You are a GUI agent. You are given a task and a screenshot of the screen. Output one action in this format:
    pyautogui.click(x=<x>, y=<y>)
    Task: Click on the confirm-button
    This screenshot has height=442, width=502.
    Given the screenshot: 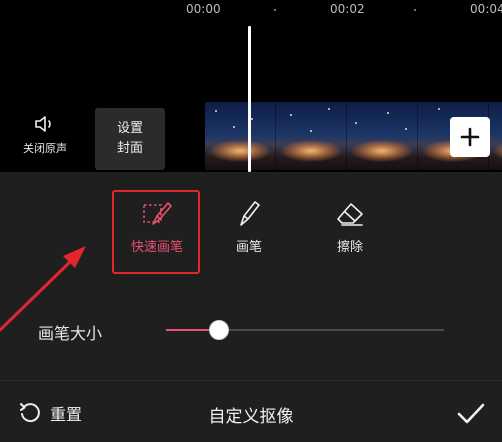 What is the action you would take?
    pyautogui.click(x=471, y=414)
    